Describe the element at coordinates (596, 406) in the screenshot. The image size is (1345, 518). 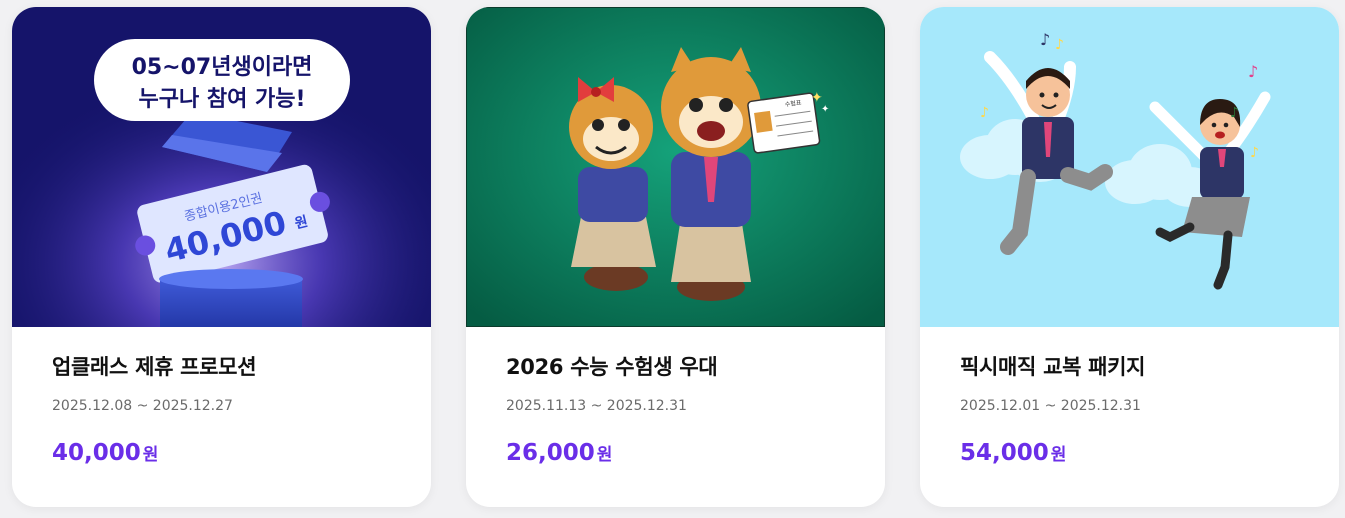
I see `card-period: 2025.11.13 ~ 2025.12.31` at that location.